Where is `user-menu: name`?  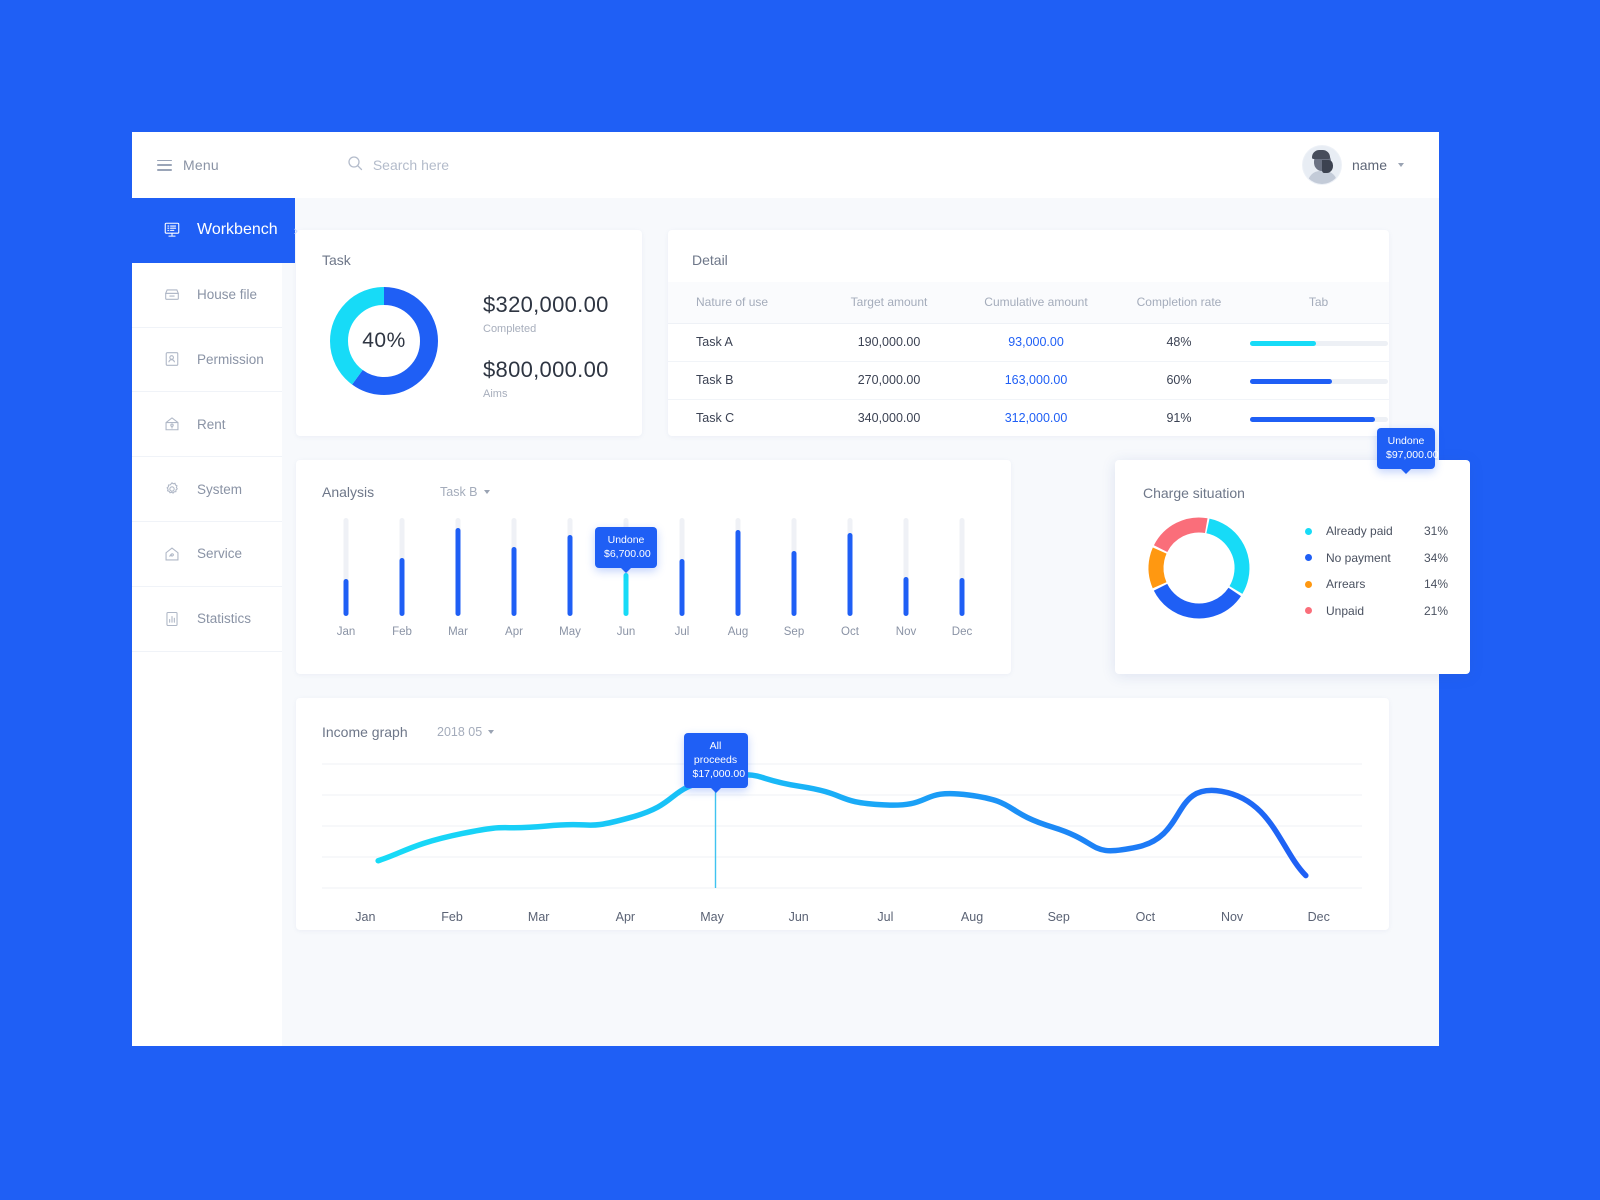 user-menu: name is located at coordinates (1353, 165).